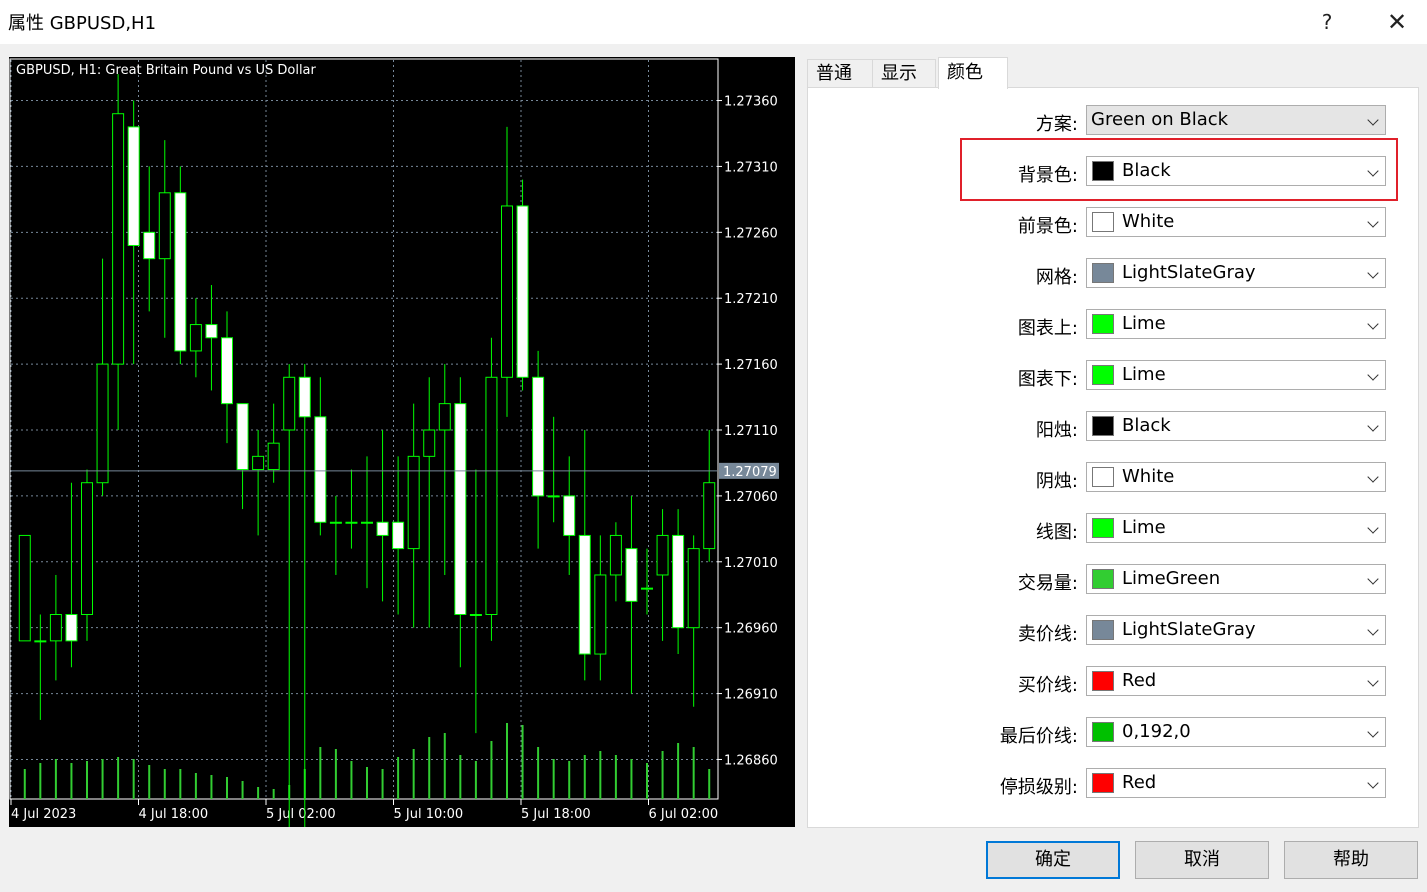 The height and width of the screenshot is (892, 1427). Describe the element at coordinates (1038, 787) in the screenshot. I see `color-row-label: 停损级别:` at that location.